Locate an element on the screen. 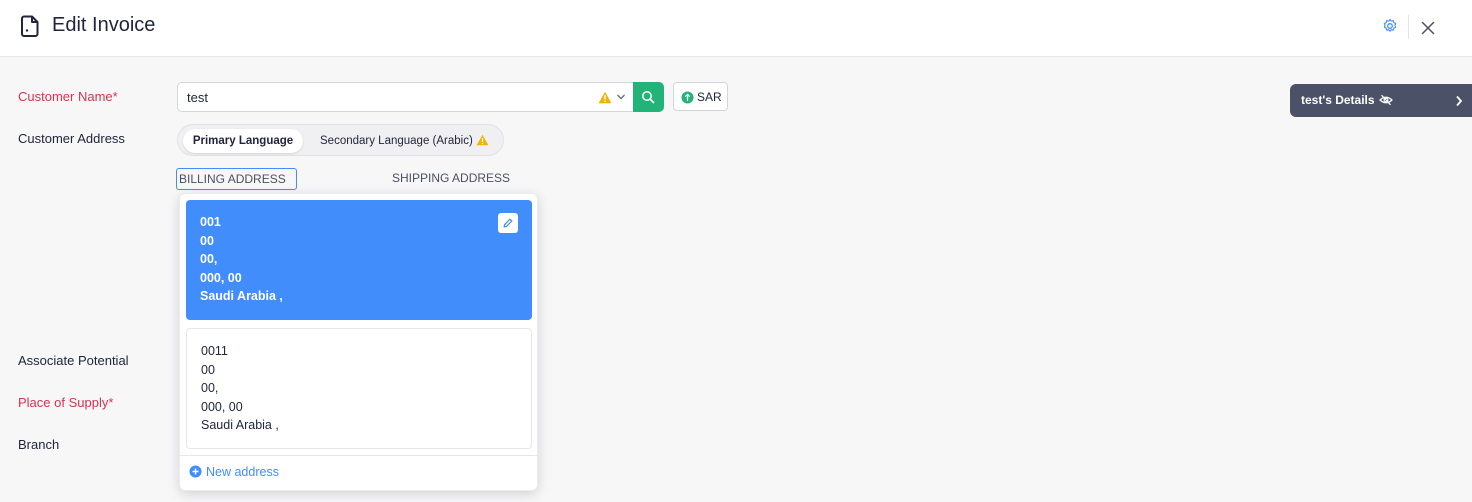 The height and width of the screenshot is (502, 1472). shipping-address-tab: SHIPPING ADDRESS is located at coordinates (457, 185).